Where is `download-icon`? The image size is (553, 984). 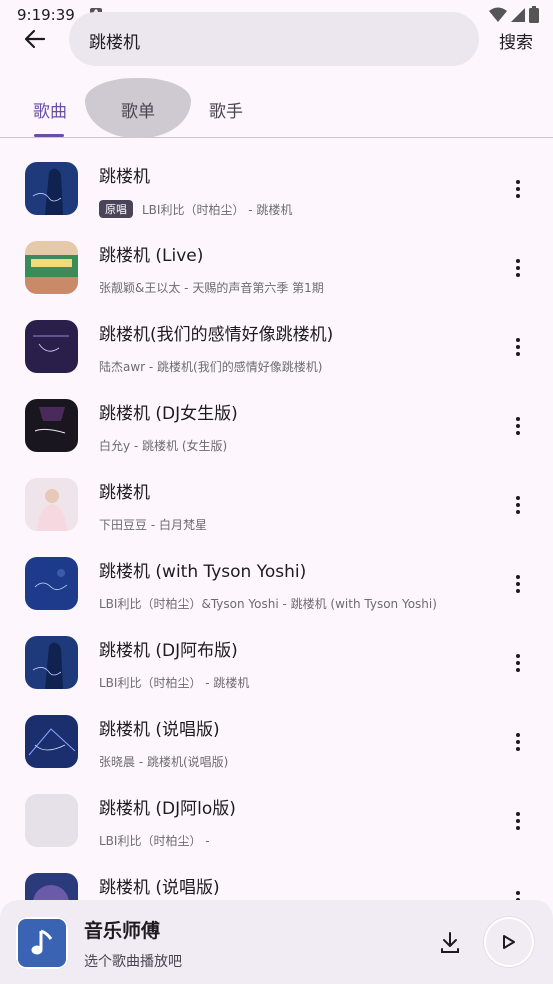
download-icon is located at coordinates (450, 942).